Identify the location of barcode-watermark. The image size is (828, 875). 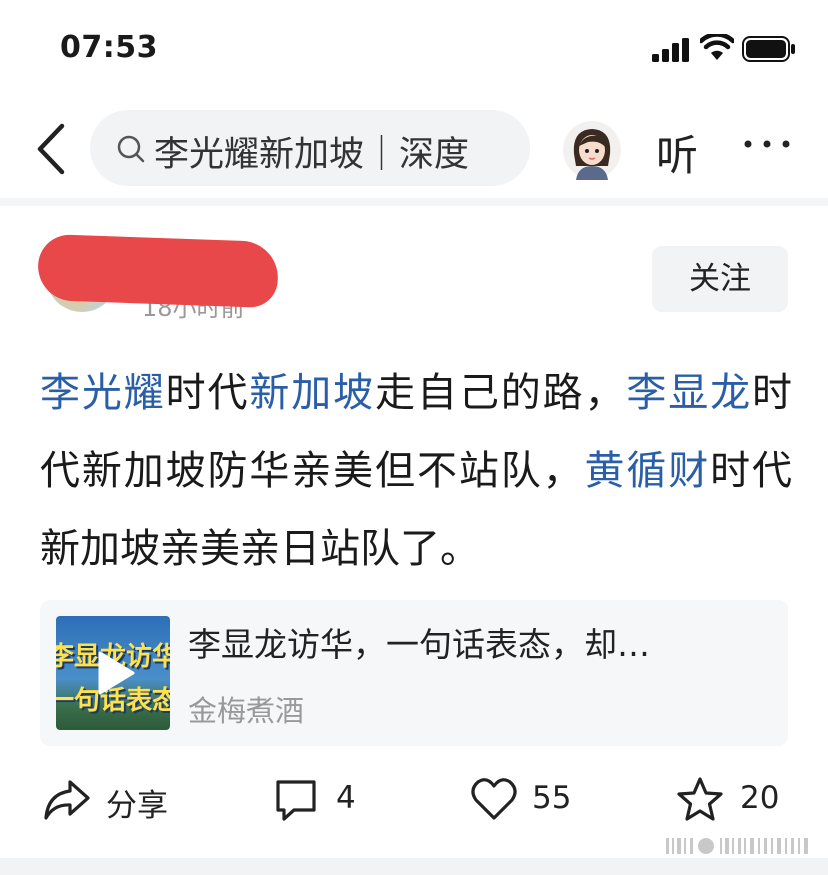
(737, 846).